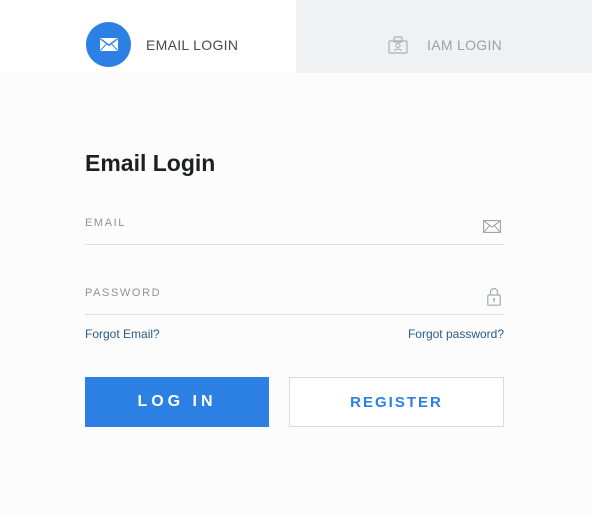 The image size is (592, 514). I want to click on register-button: REGISTER, so click(396, 402).